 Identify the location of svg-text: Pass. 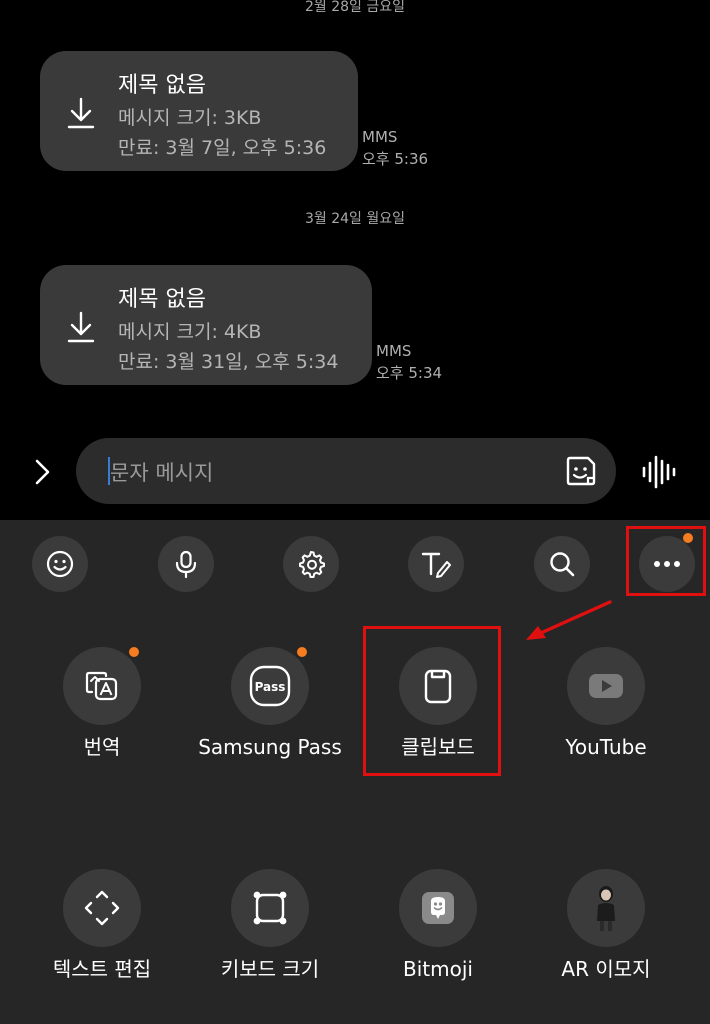
(270, 687).